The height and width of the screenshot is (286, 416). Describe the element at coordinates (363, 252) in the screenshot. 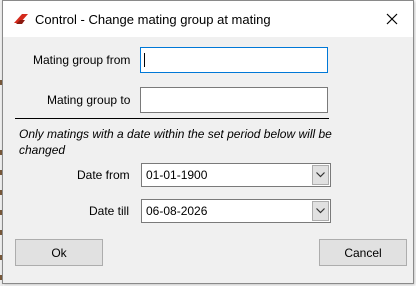

I see `cancel-button: Cancel` at that location.